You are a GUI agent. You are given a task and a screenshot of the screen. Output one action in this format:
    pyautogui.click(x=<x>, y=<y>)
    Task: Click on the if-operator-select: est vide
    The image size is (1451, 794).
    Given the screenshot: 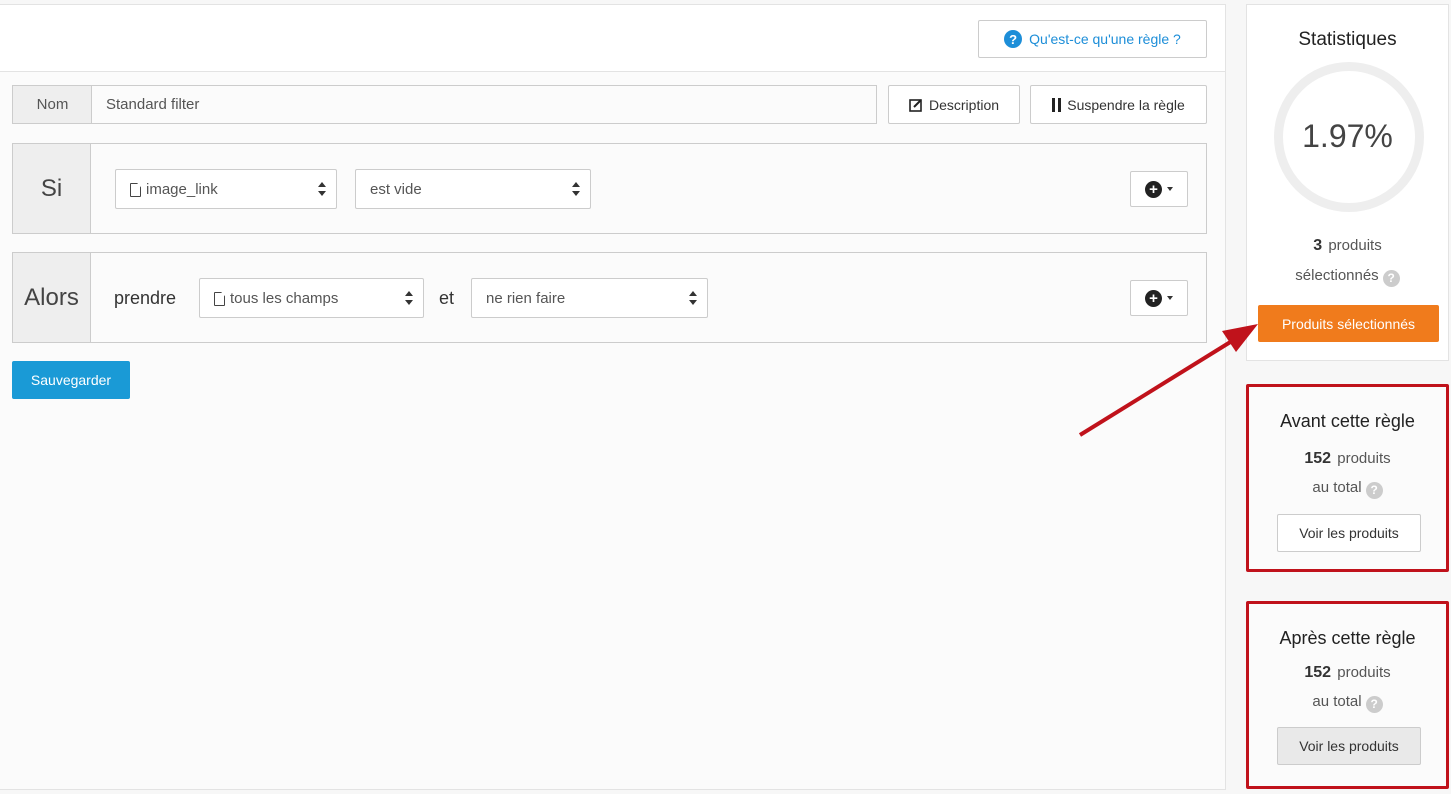 What is the action you would take?
    pyautogui.click(x=473, y=189)
    